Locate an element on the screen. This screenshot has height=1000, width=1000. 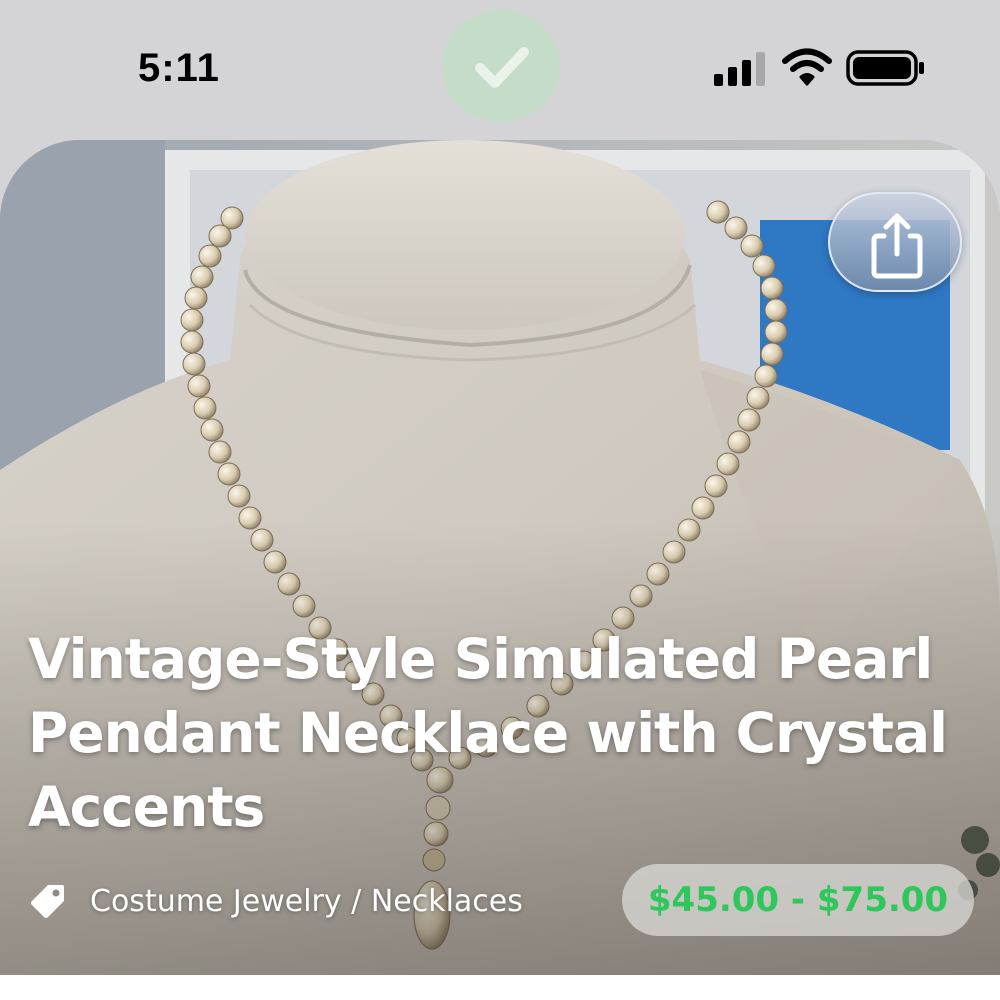
tag-icon is located at coordinates (47, 901).